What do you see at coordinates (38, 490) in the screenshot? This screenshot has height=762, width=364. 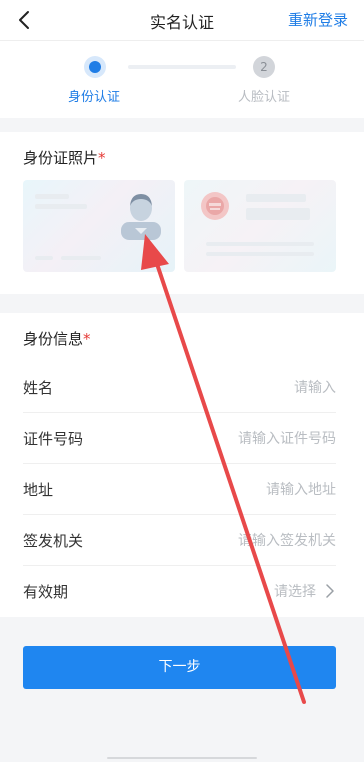 I see `field-label: 地址` at bounding box center [38, 490].